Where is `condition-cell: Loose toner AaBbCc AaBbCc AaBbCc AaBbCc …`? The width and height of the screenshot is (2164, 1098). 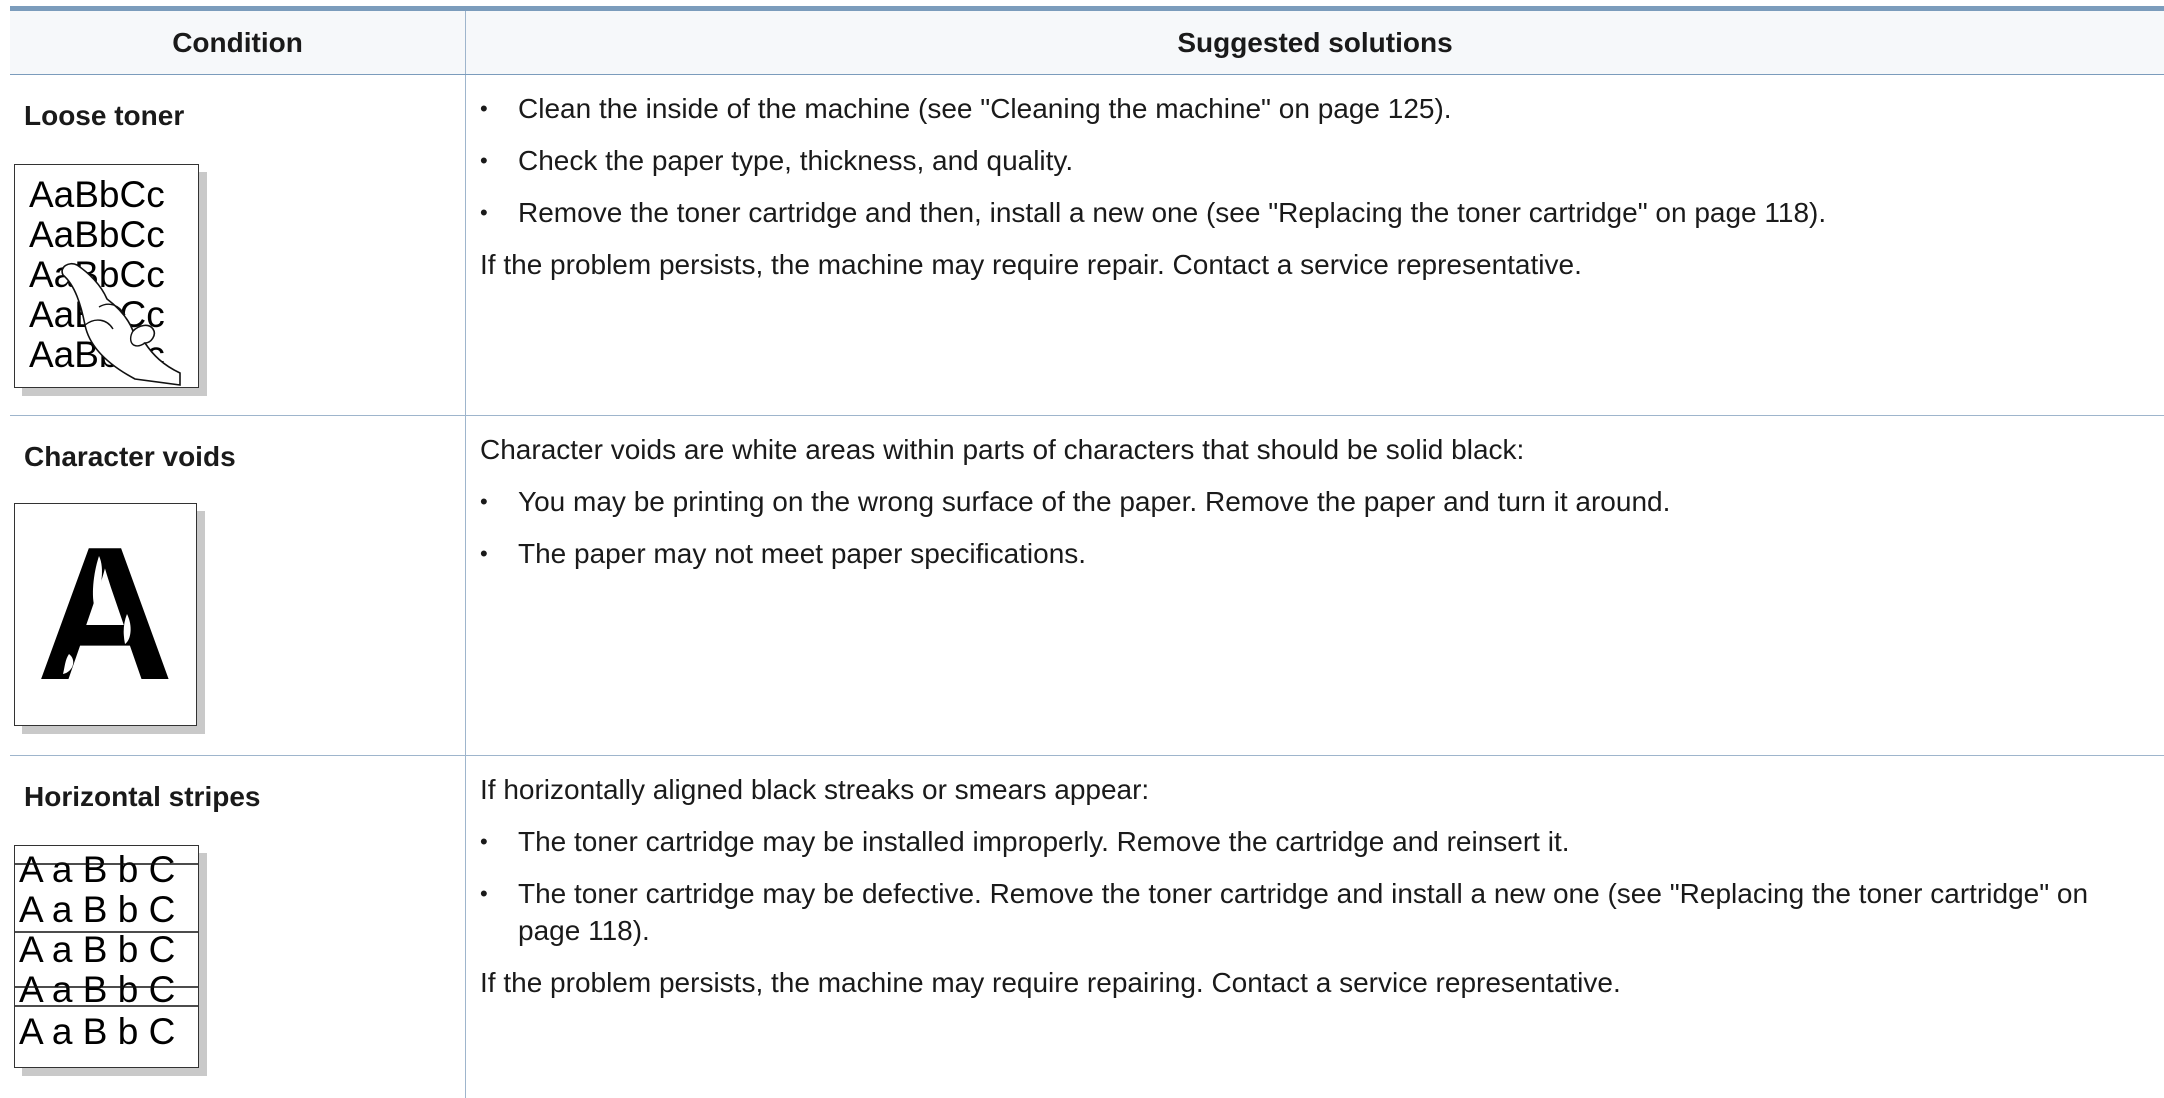
condition-cell: Loose toner AaBbCc AaBbCc AaBbCc AaBbCc … is located at coordinates (238, 245).